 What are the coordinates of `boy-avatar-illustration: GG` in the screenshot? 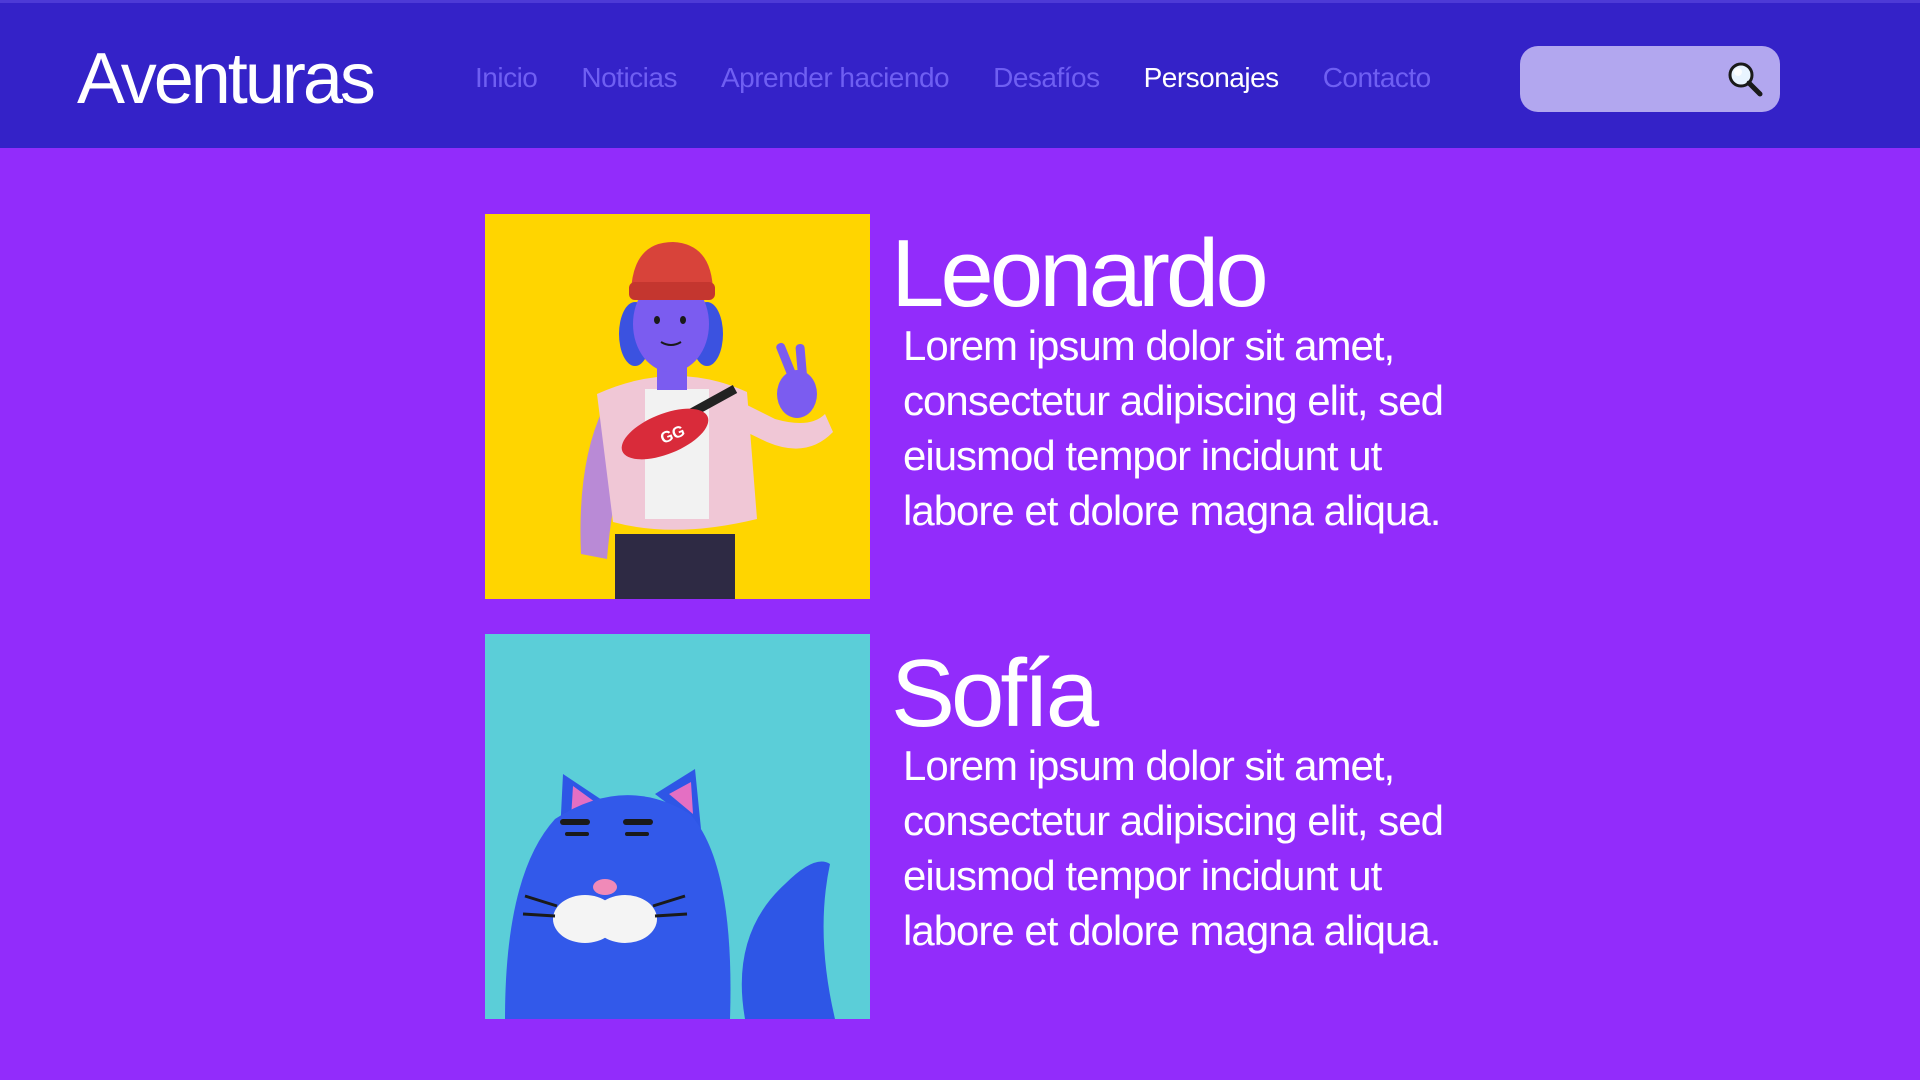 It's located at (677, 406).